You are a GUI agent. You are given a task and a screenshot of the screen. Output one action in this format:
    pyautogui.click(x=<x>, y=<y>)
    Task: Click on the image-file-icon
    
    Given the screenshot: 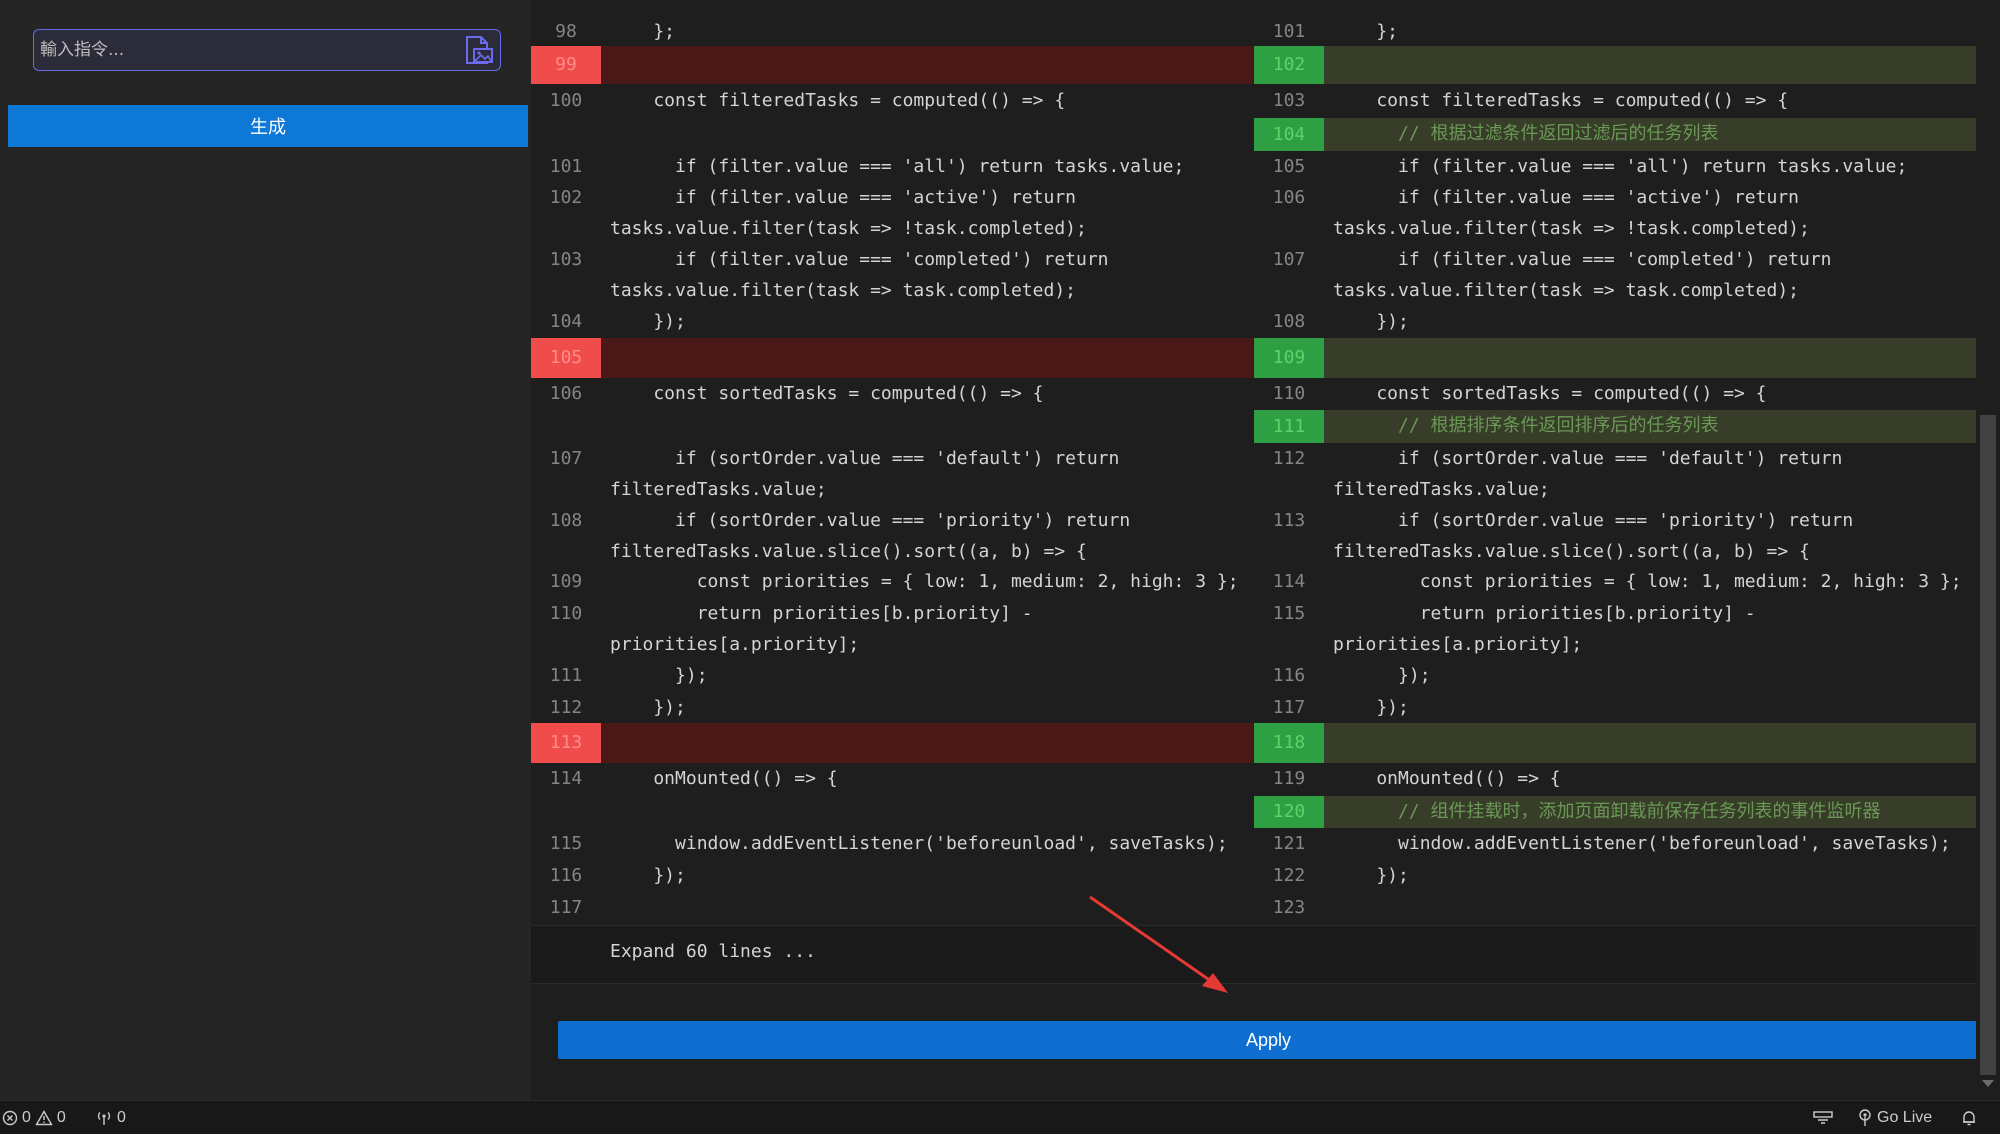 What is the action you would take?
    pyautogui.click(x=477, y=50)
    